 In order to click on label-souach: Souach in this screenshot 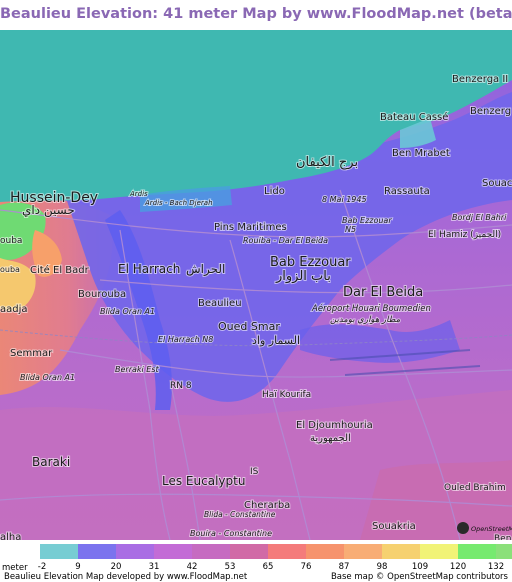, I will do `click(497, 183)`.